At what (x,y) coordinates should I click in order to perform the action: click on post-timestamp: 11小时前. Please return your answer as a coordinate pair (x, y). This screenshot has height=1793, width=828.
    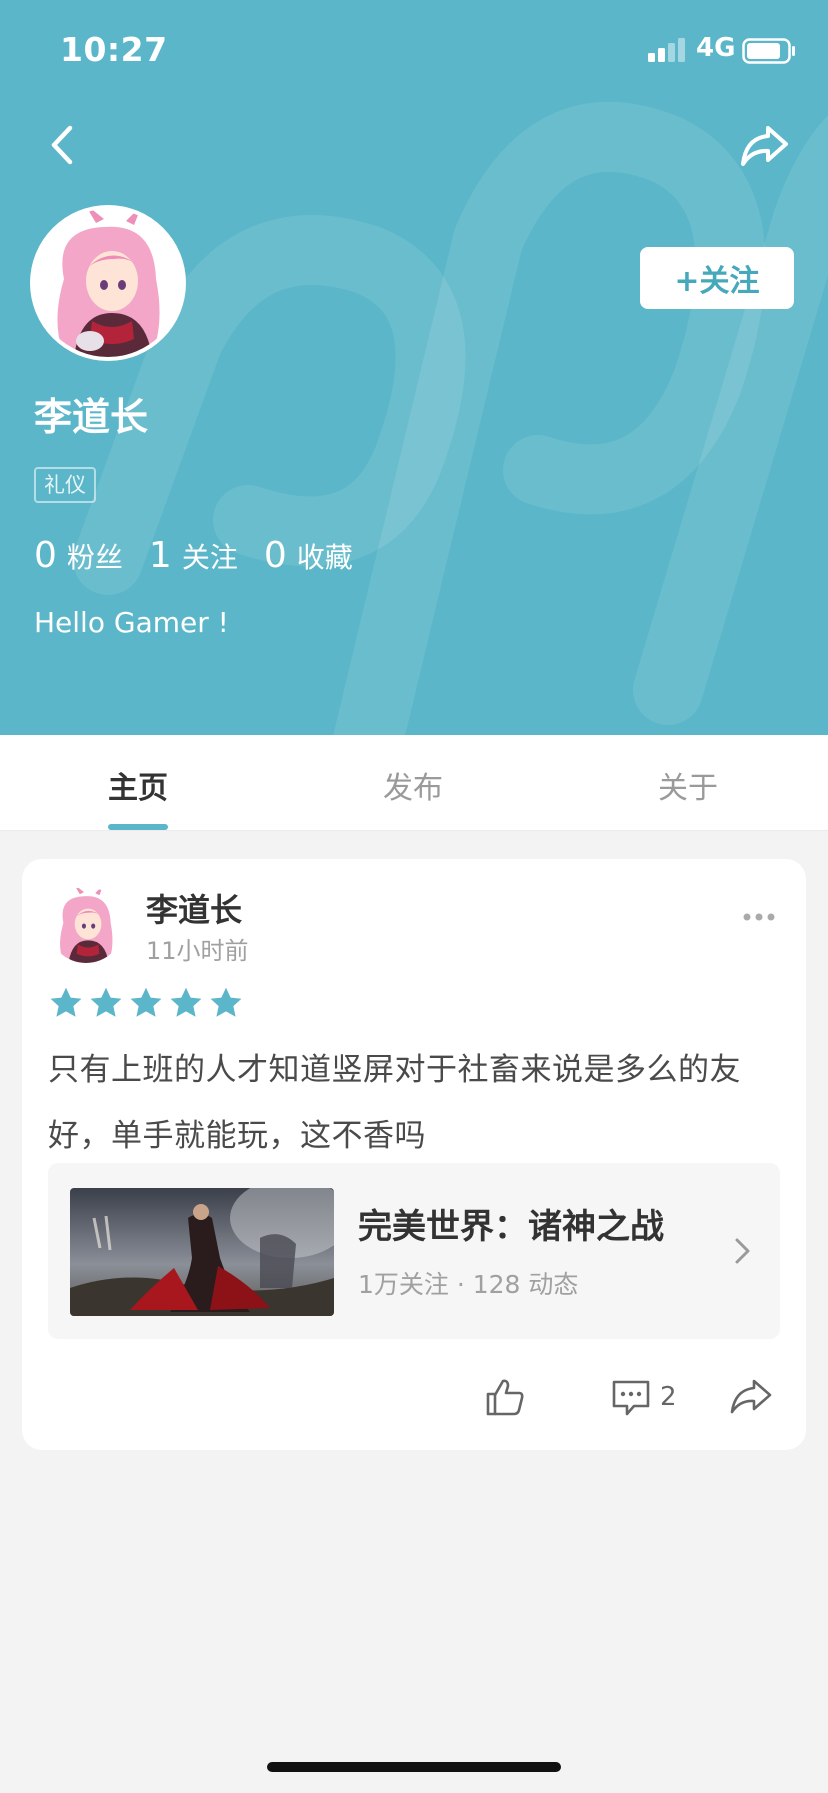
    Looking at the image, I should click on (197, 951).